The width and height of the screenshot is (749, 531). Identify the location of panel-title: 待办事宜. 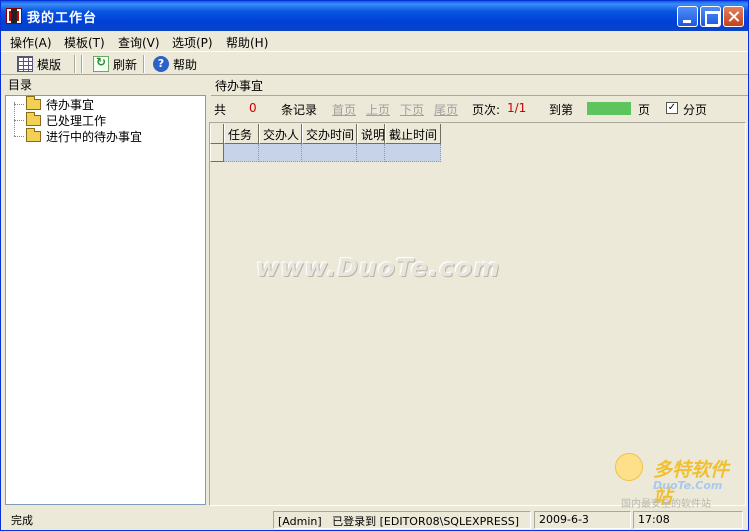
(479, 85).